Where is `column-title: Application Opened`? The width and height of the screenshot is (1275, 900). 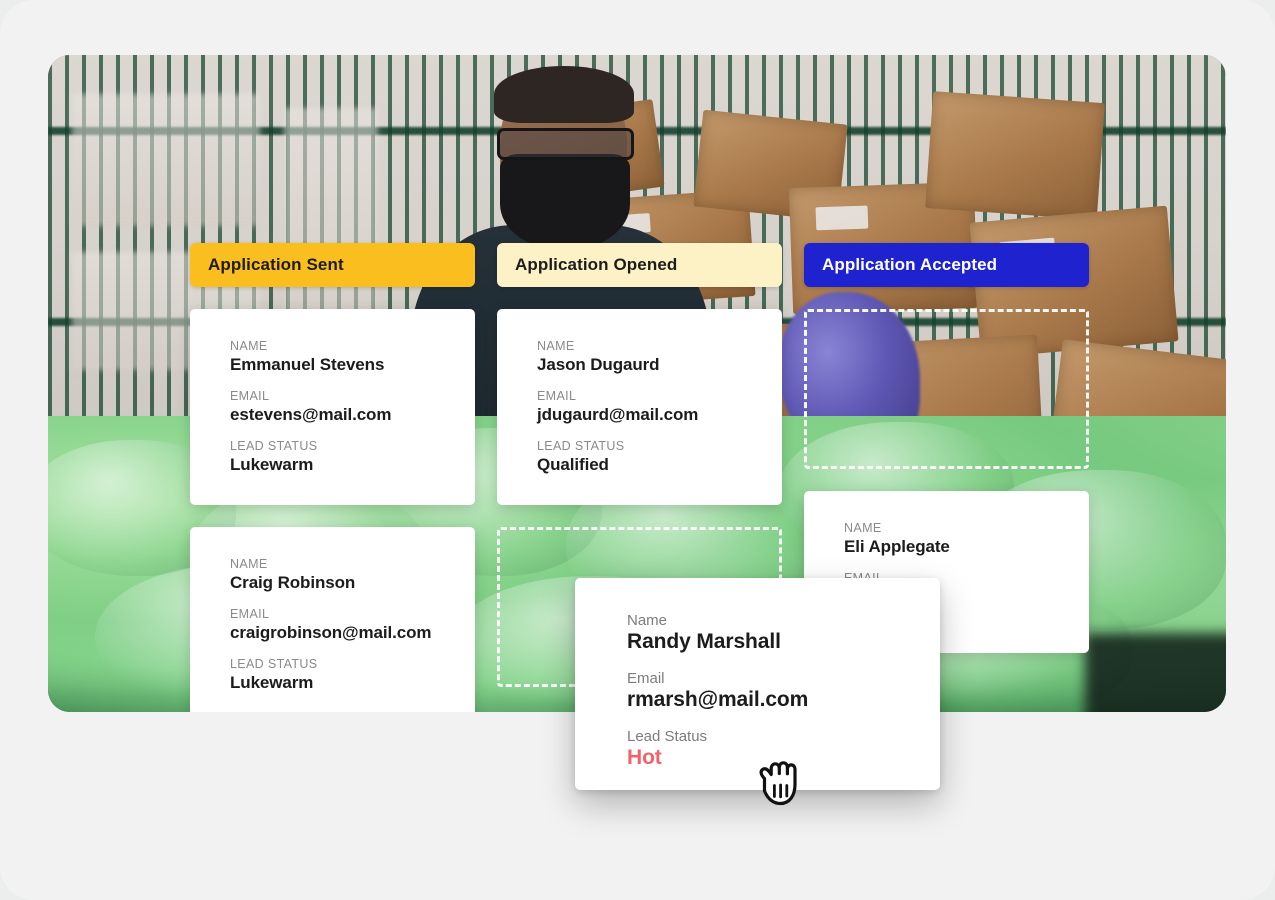 column-title: Application Opened is located at coordinates (596, 264).